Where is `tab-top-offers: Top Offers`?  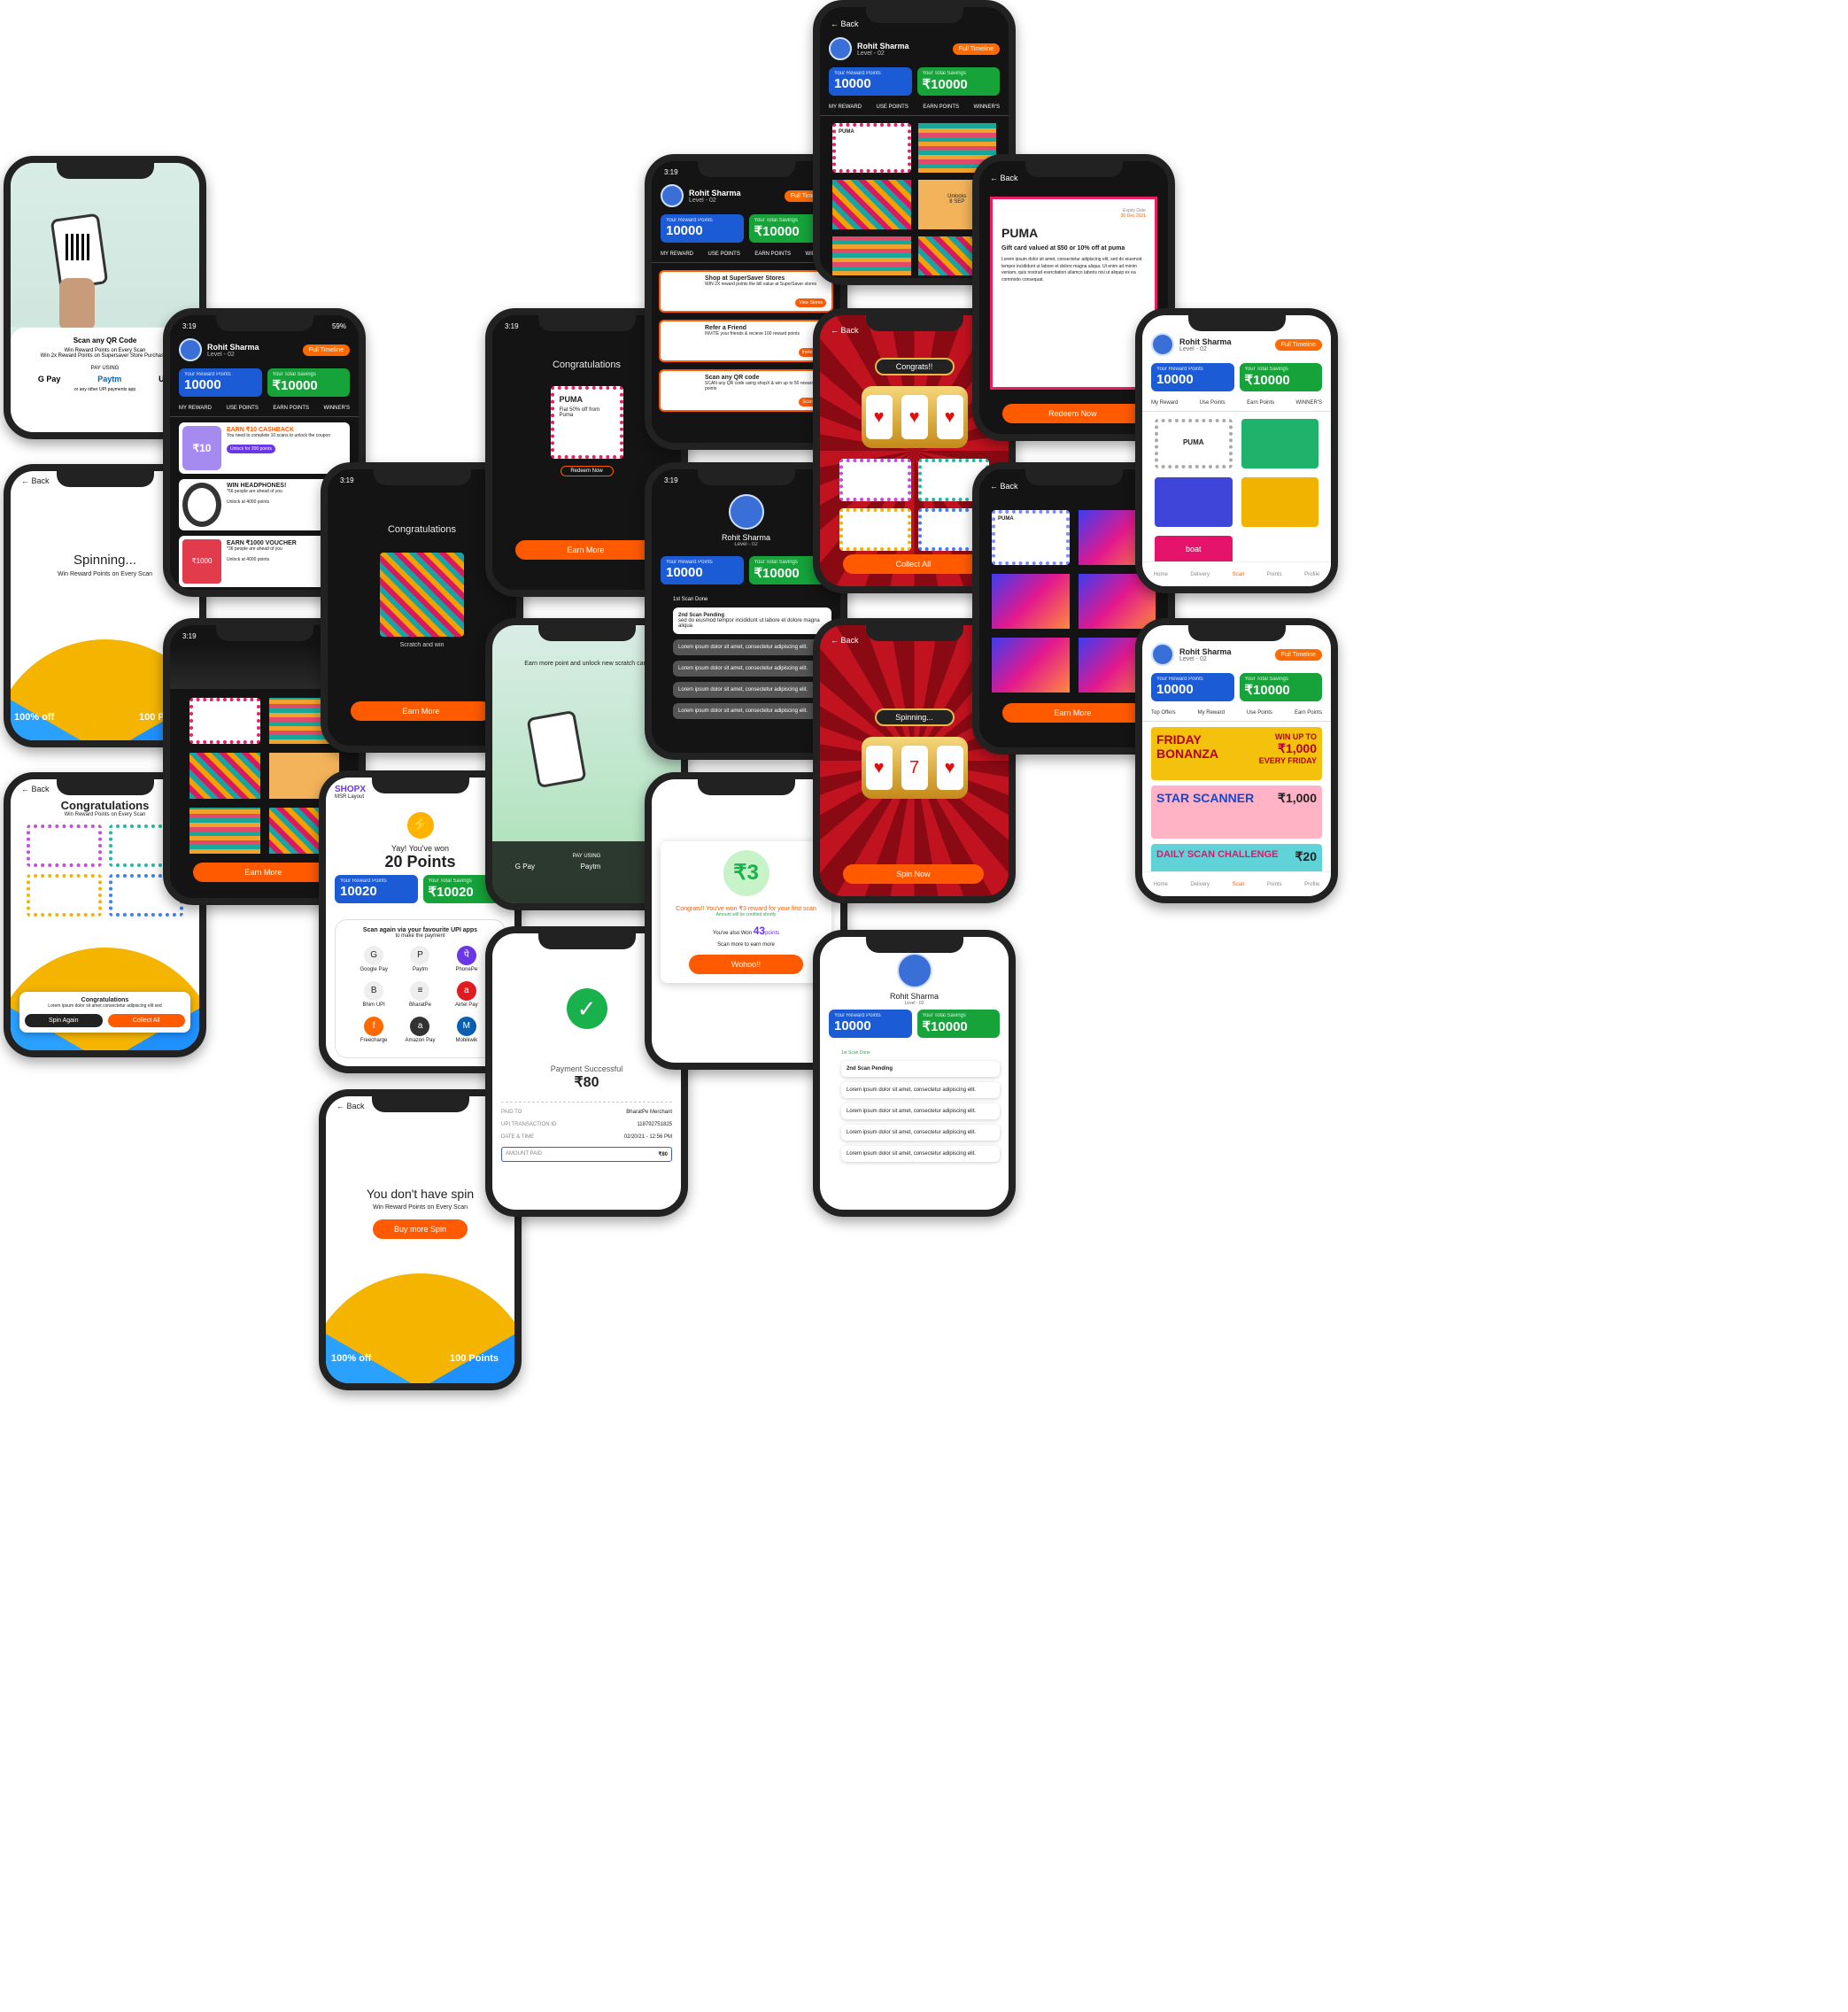 tab-top-offers: Top Offers is located at coordinates (1163, 713).